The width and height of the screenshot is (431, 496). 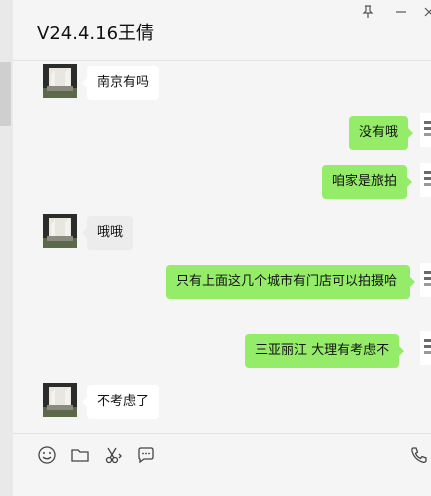 I want to click on message-bubble-sent: 咱家是旅拍, so click(x=367, y=182).